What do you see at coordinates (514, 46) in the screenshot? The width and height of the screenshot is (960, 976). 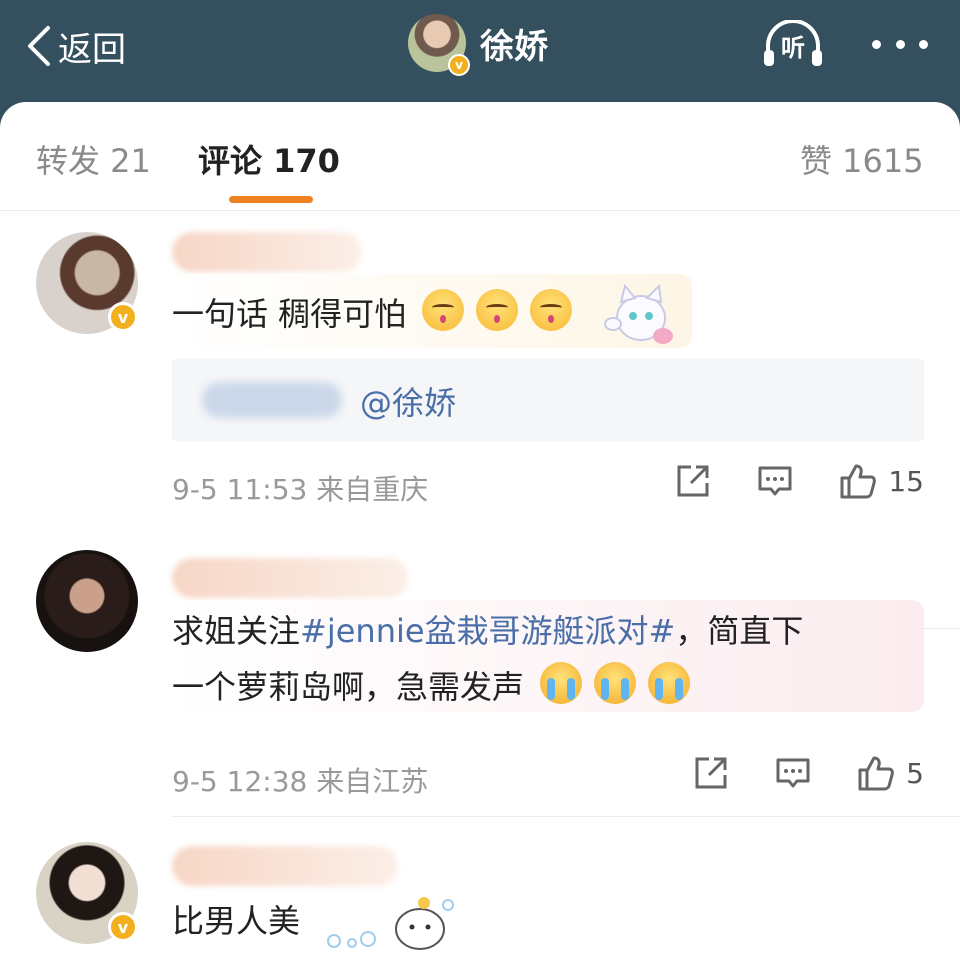 I see `page-title: 徐娇` at bounding box center [514, 46].